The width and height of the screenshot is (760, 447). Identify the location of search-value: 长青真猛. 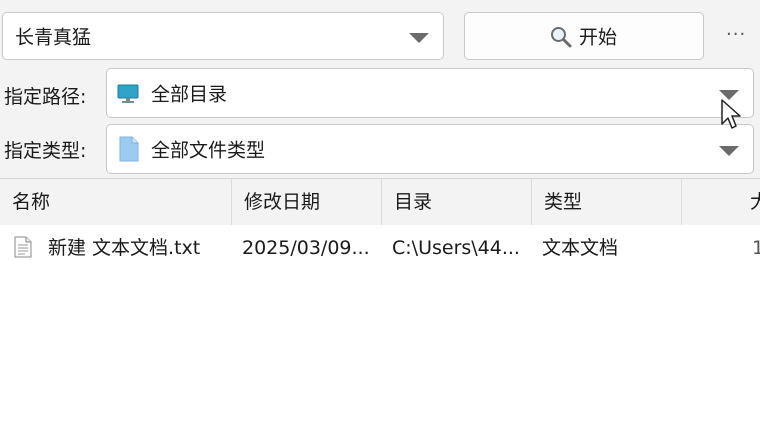
(53, 37).